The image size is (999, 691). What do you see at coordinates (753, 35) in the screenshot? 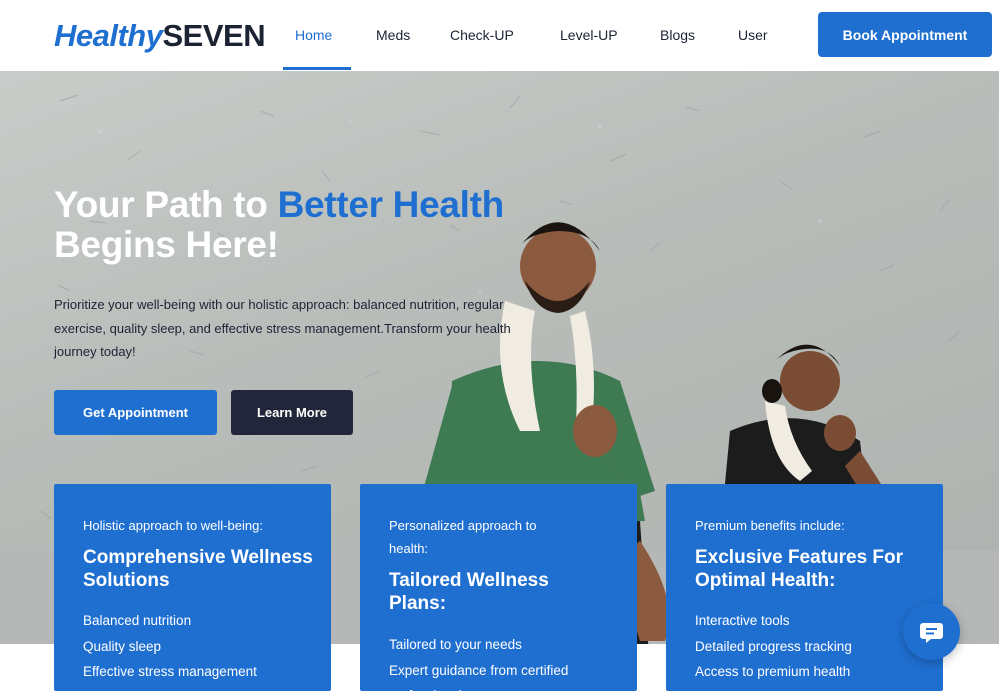
I see `nav-item-user: User` at bounding box center [753, 35].